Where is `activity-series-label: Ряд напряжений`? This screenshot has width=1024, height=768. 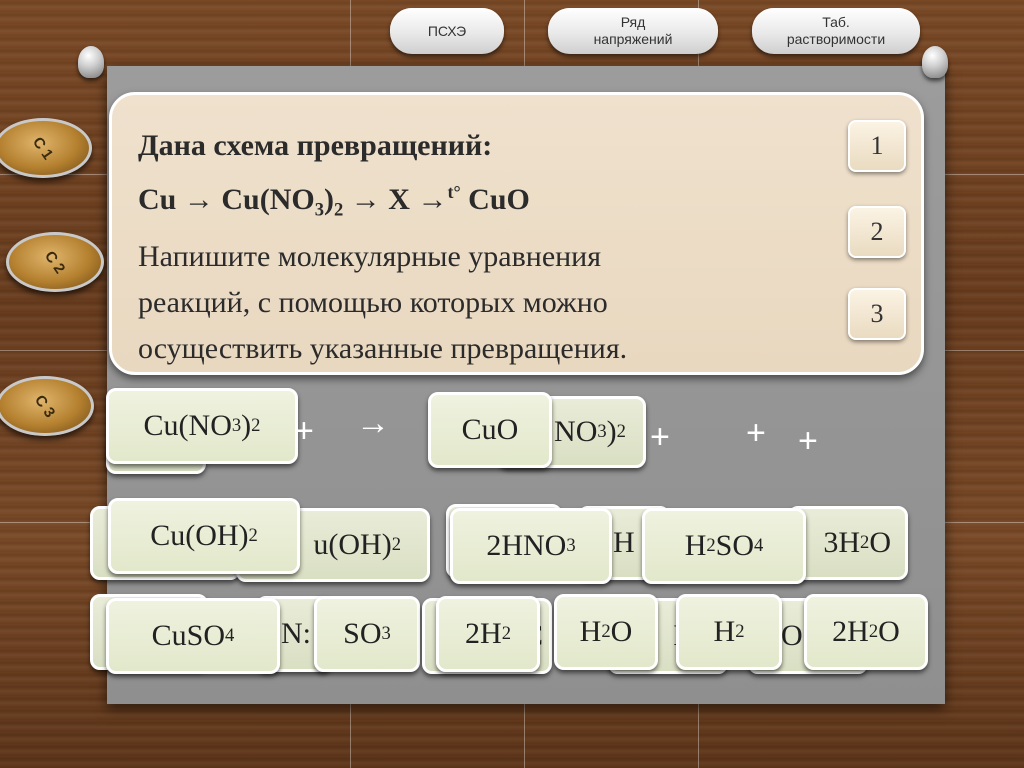
activity-series-label: Ряд напряжений is located at coordinates (633, 30).